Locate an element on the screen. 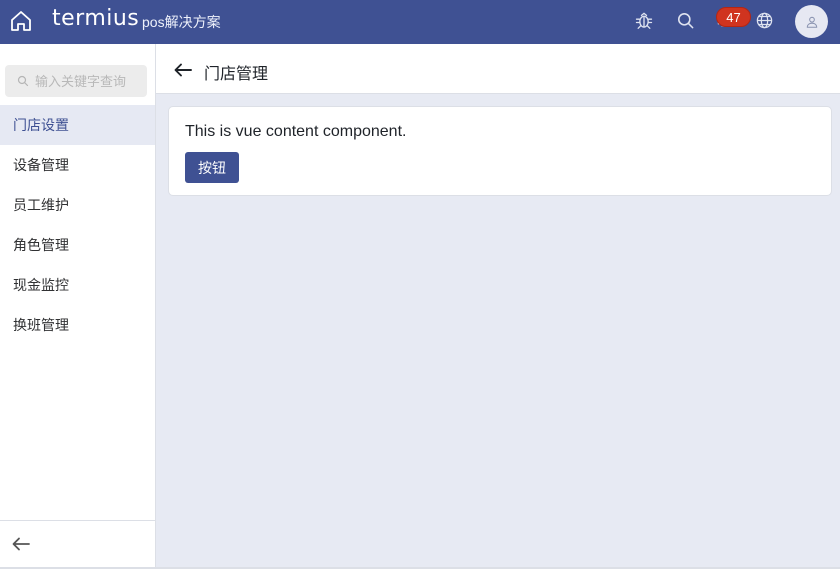 This screenshot has width=840, height=569. back-button is located at coordinates (184, 70).